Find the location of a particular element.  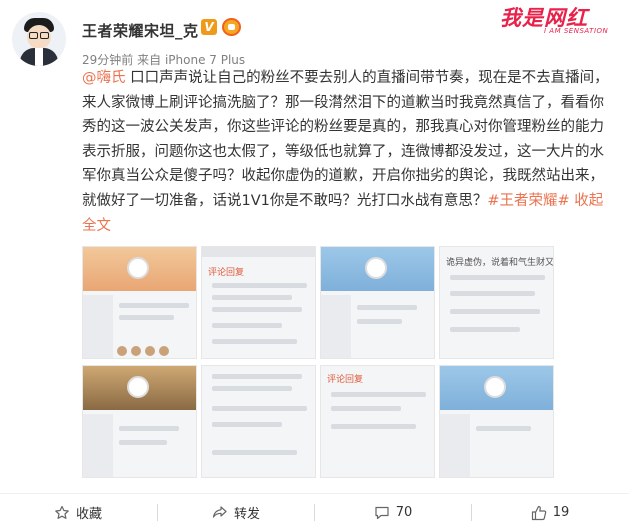

repost-label: 转发 is located at coordinates (246, 514).